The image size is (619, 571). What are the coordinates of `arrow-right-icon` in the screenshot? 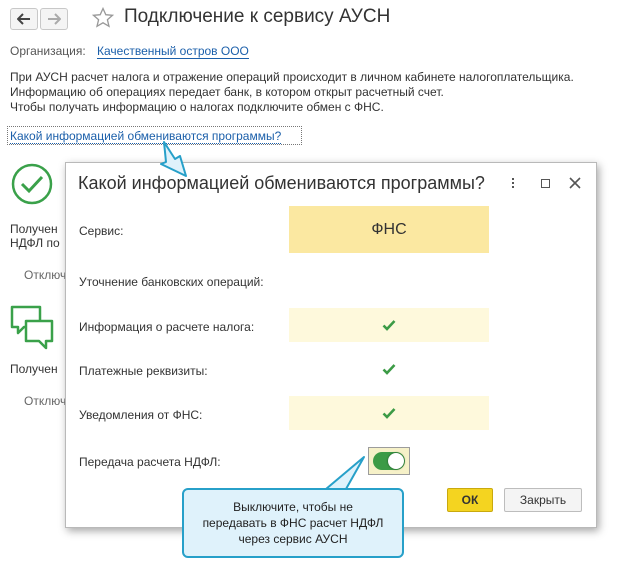 It's located at (54, 19).